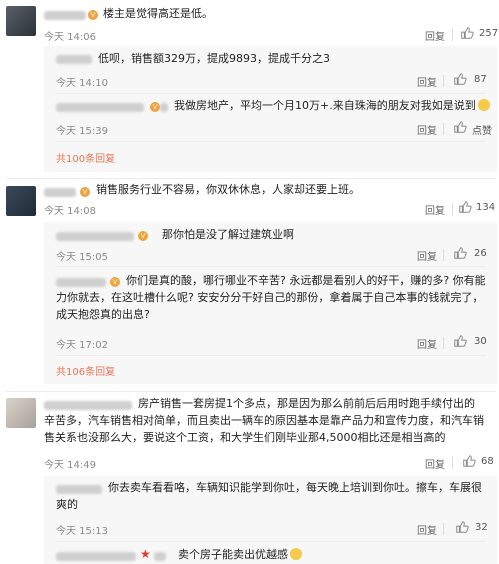  I want to click on reply-time: 今天 14:10, so click(82, 83).